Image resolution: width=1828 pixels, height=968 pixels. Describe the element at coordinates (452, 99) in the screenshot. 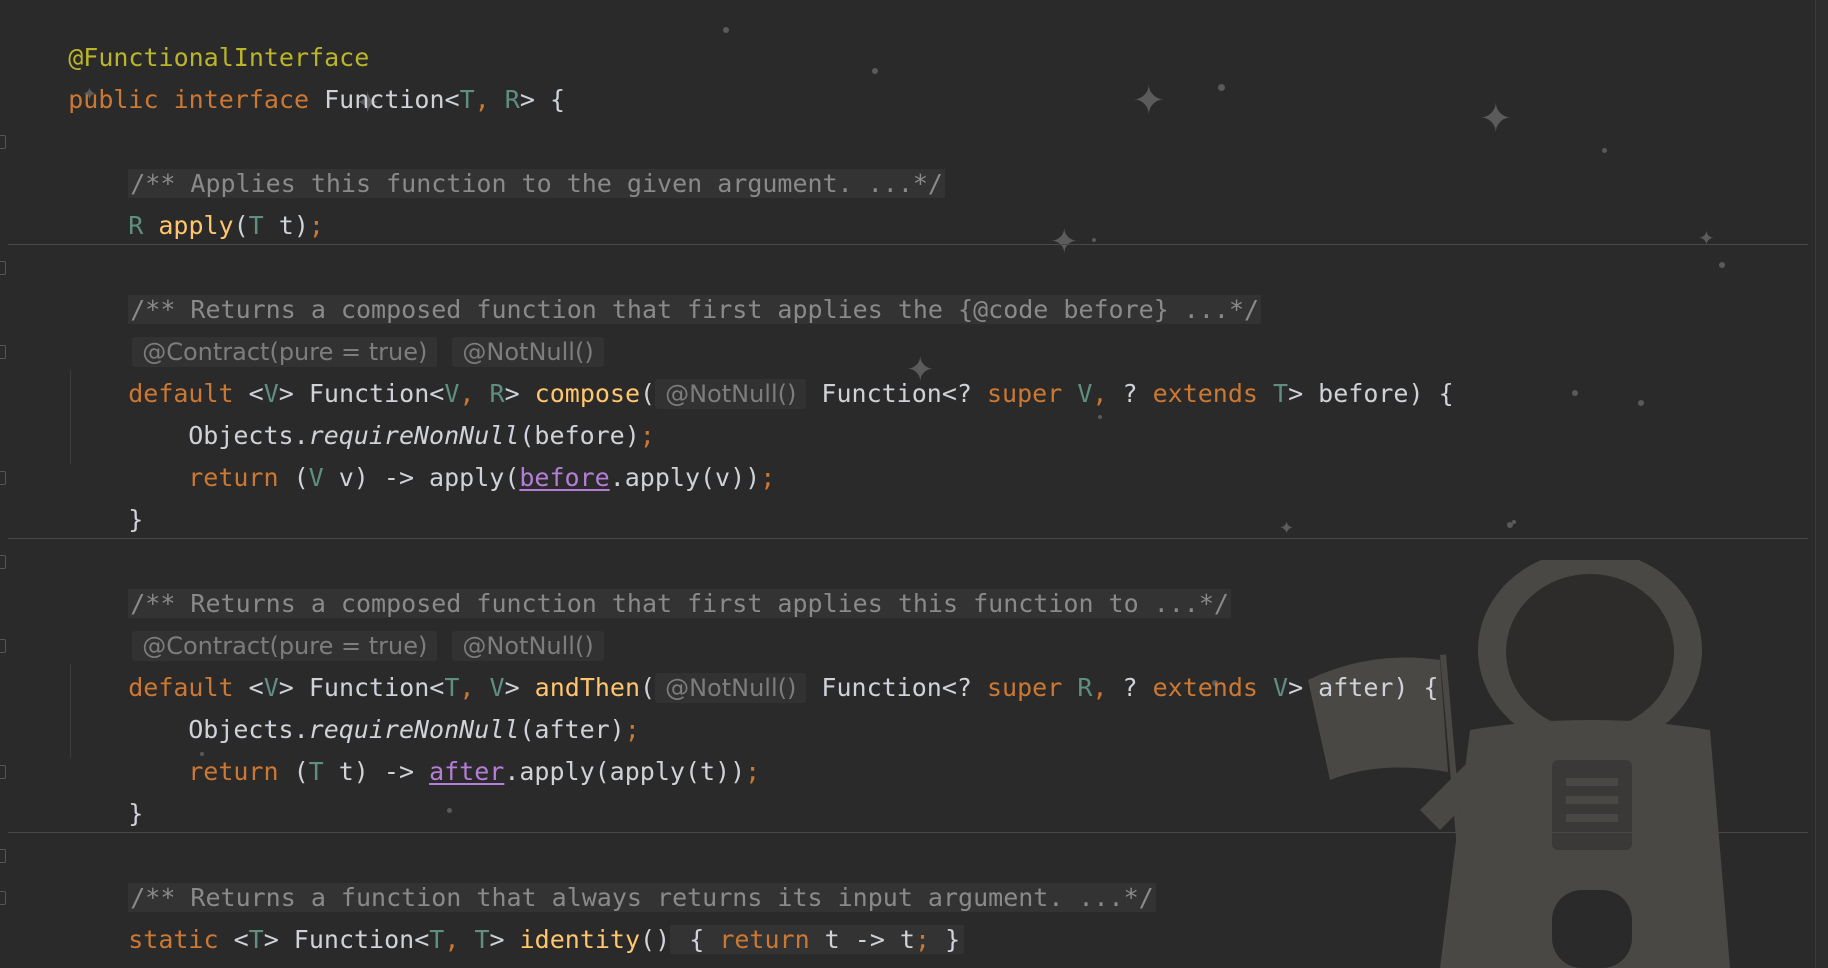

I see `punctuation: <` at that location.